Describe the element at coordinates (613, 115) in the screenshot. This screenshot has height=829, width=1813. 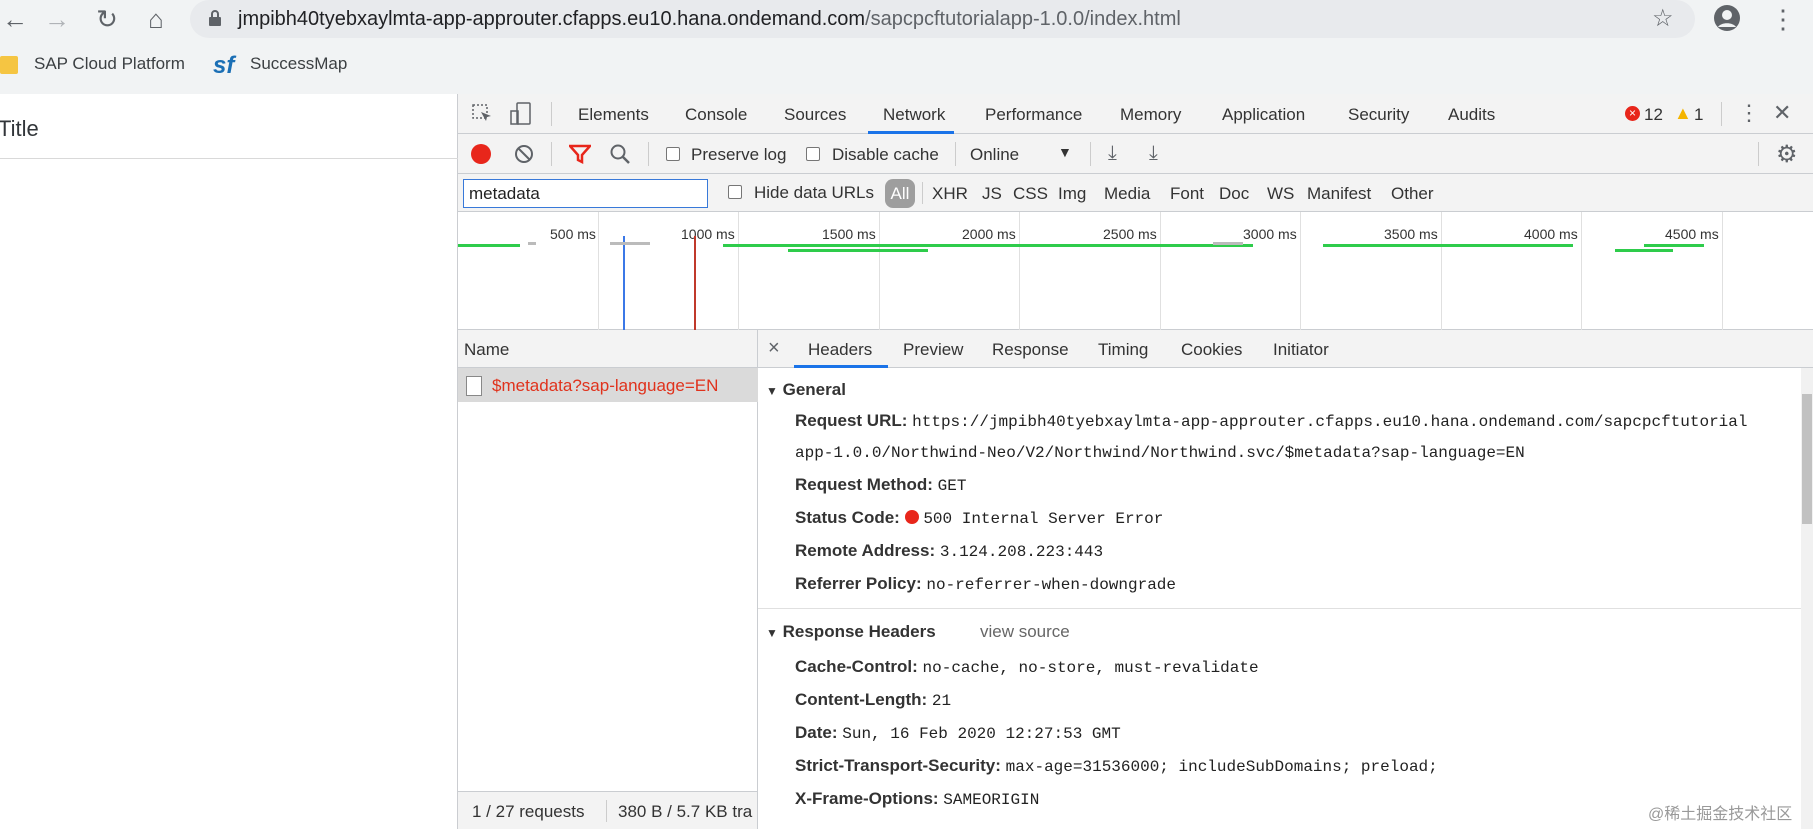
I see `tab-elements: Elements` at that location.